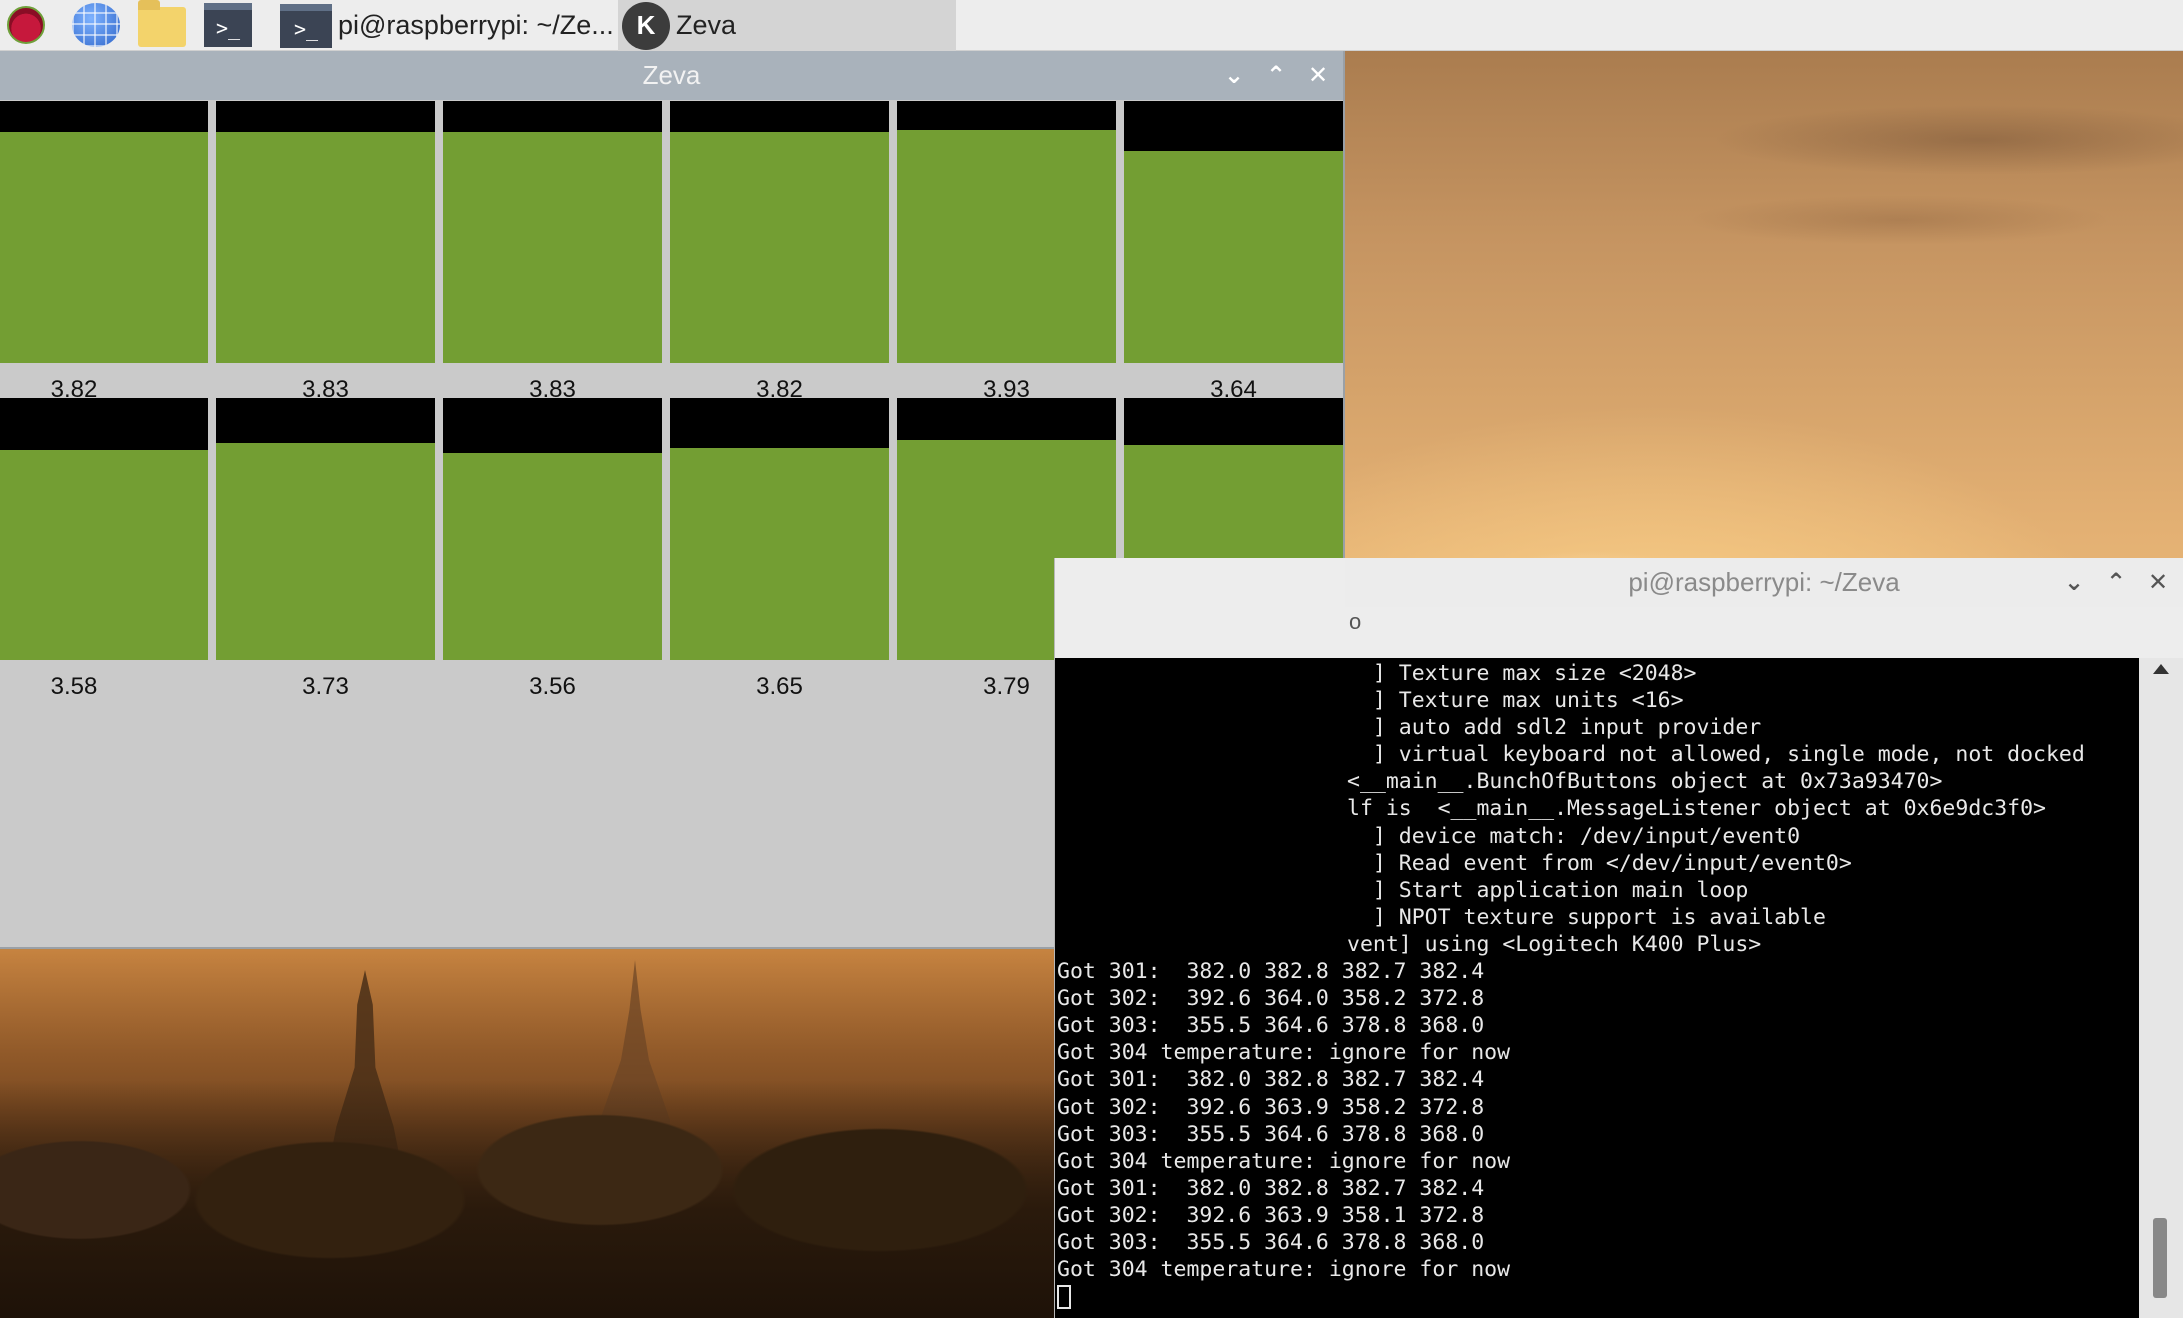 This screenshot has width=2183, height=1318. I want to click on globe-icon, so click(96, 25).